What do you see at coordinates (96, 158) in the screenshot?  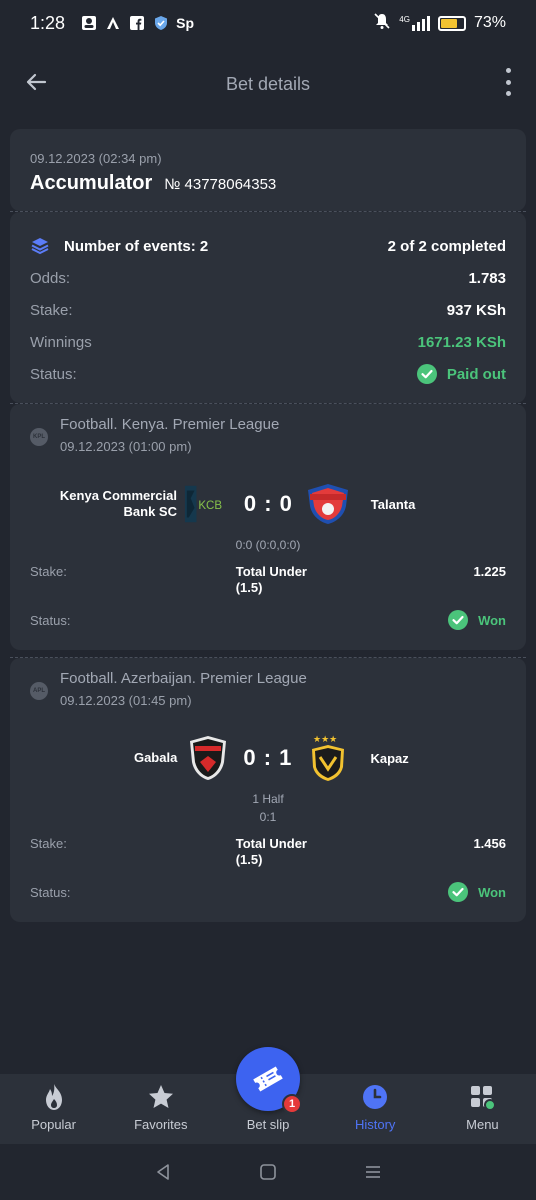 I see `bet-date: 09.12.2023 (02:34 pm)` at bounding box center [96, 158].